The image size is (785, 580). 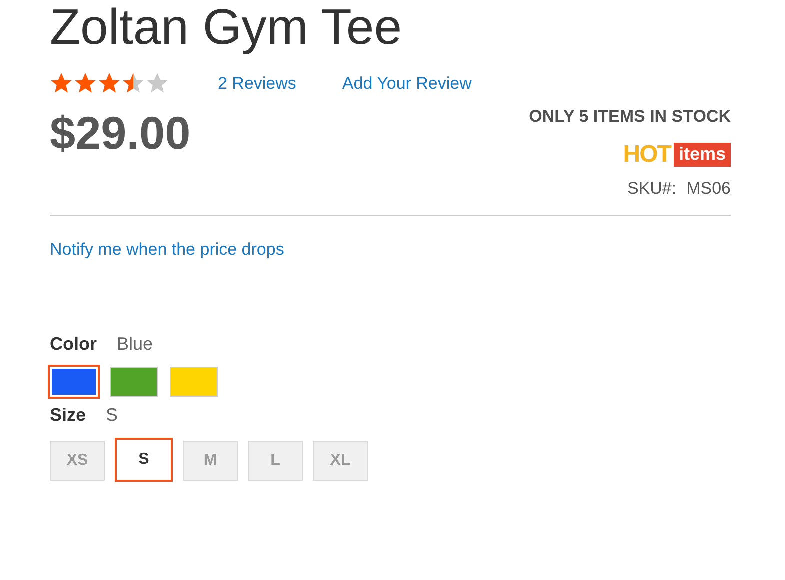 What do you see at coordinates (702, 155) in the screenshot?
I see `items-label: items` at bounding box center [702, 155].